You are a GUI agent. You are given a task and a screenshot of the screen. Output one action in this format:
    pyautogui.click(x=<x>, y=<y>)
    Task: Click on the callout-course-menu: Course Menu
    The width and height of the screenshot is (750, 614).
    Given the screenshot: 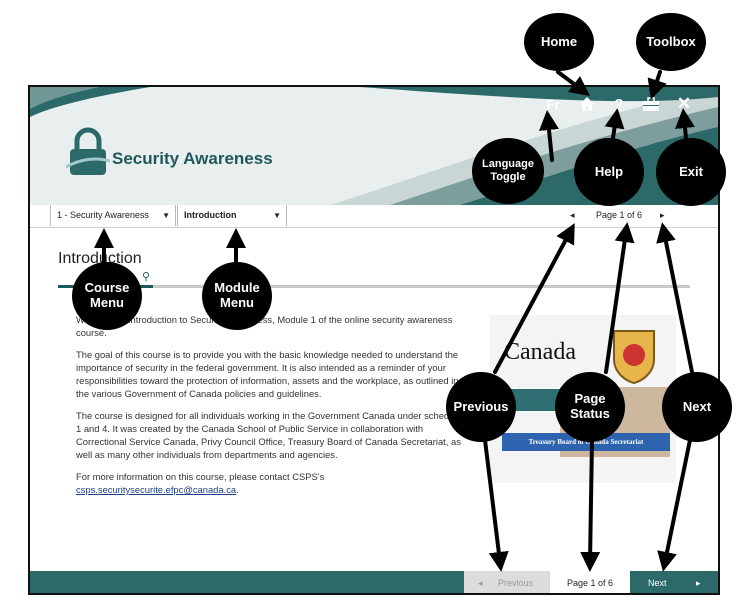 What is the action you would take?
    pyautogui.click(x=107, y=296)
    